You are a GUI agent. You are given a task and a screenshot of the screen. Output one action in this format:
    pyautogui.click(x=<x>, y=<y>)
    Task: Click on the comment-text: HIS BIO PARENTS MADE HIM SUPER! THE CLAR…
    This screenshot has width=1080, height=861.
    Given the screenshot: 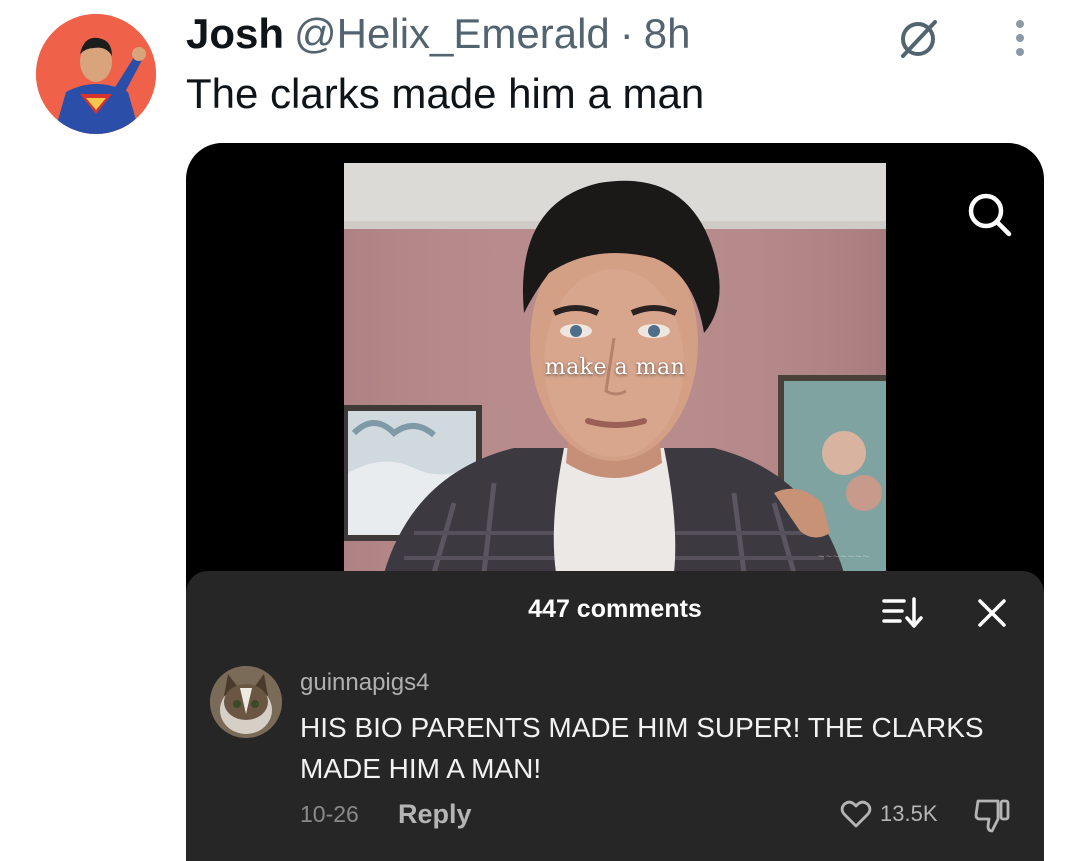 What is the action you would take?
    pyautogui.click(x=642, y=748)
    